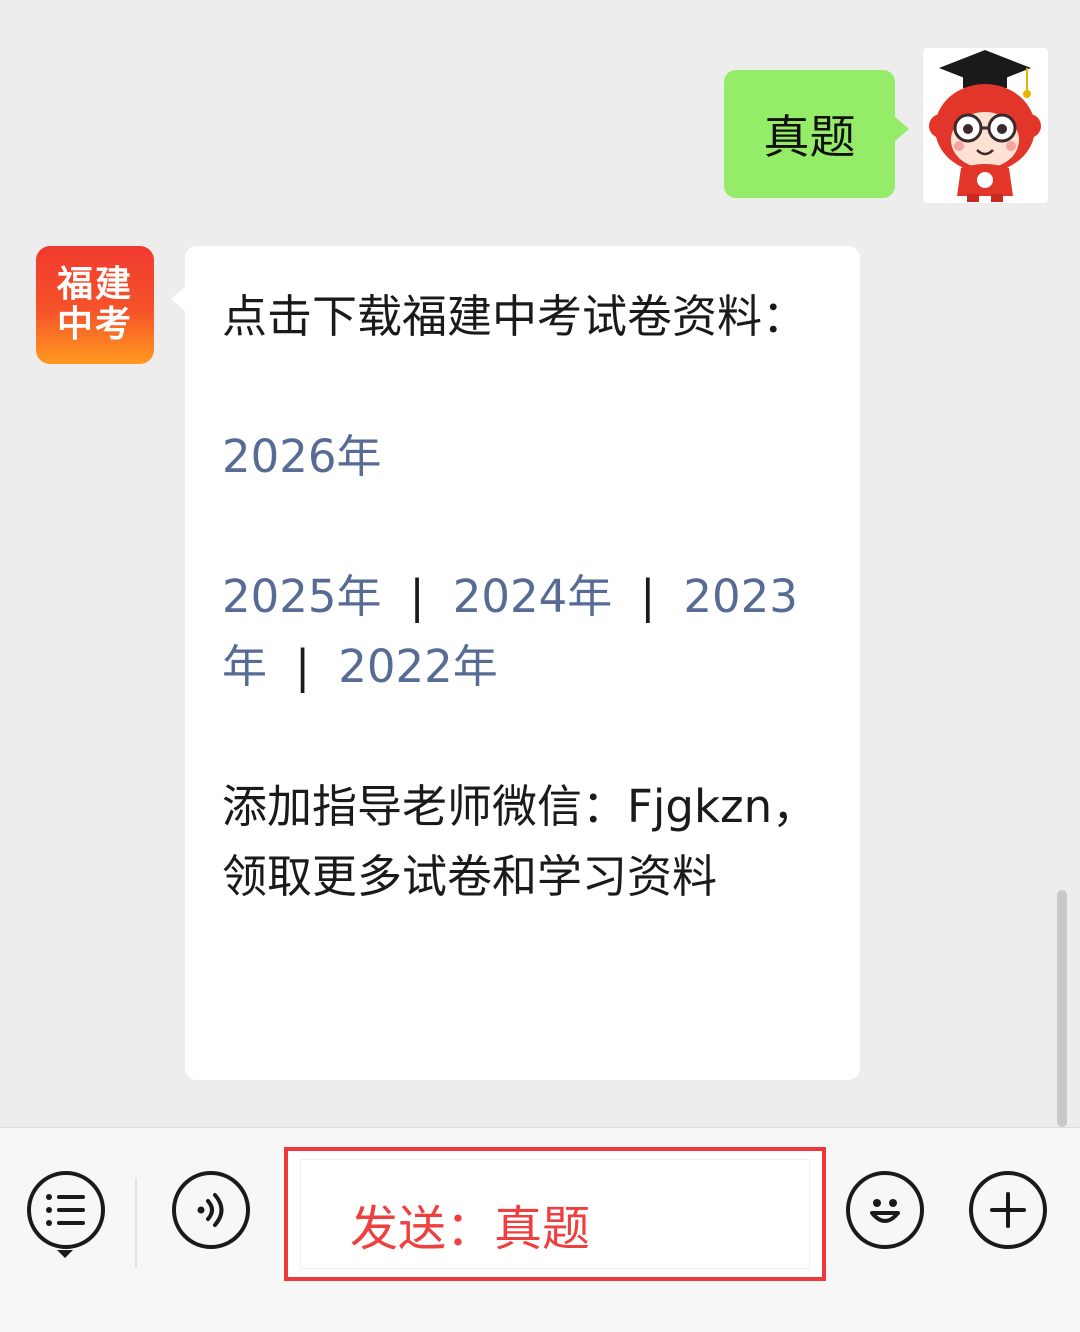 The height and width of the screenshot is (1332, 1080). What do you see at coordinates (94, 284) in the screenshot?
I see `account-logo-line1: 福建` at bounding box center [94, 284].